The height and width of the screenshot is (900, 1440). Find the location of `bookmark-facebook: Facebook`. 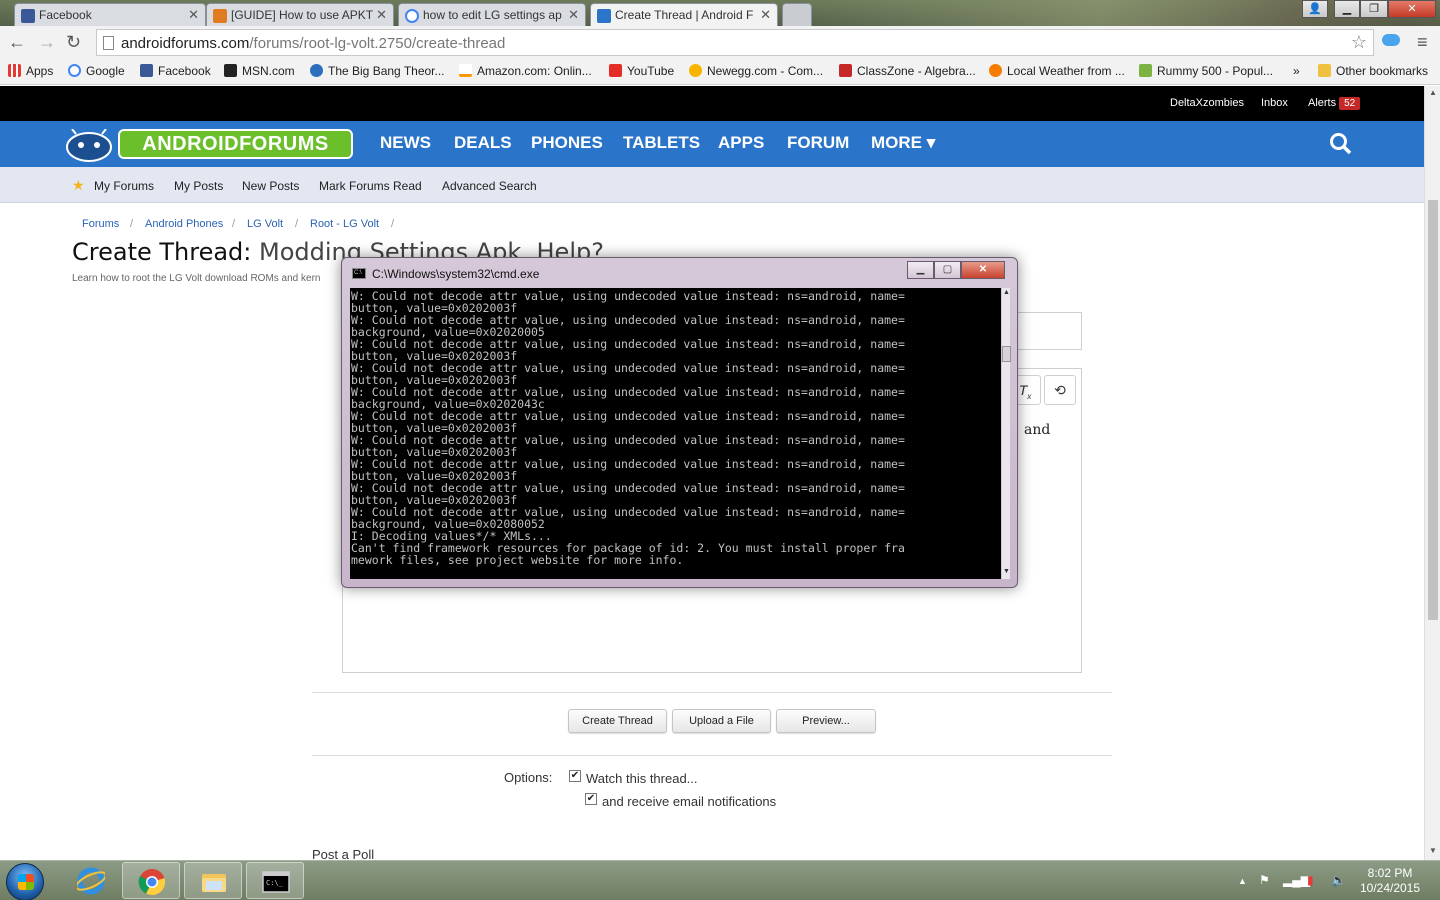

bookmark-facebook: Facebook is located at coordinates (175, 71).